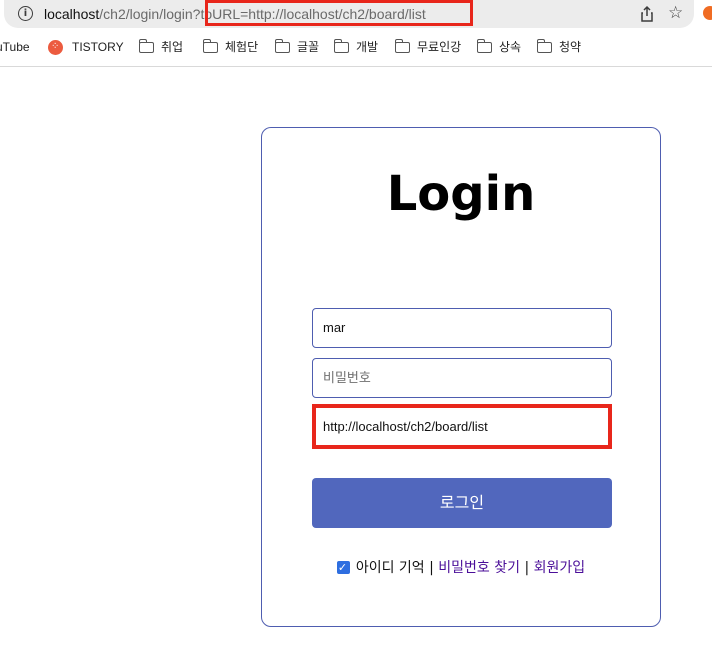 The width and height of the screenshot is (712, 646). I want to click on bookmark-folder-jobs: 취업, so click(161, 47).